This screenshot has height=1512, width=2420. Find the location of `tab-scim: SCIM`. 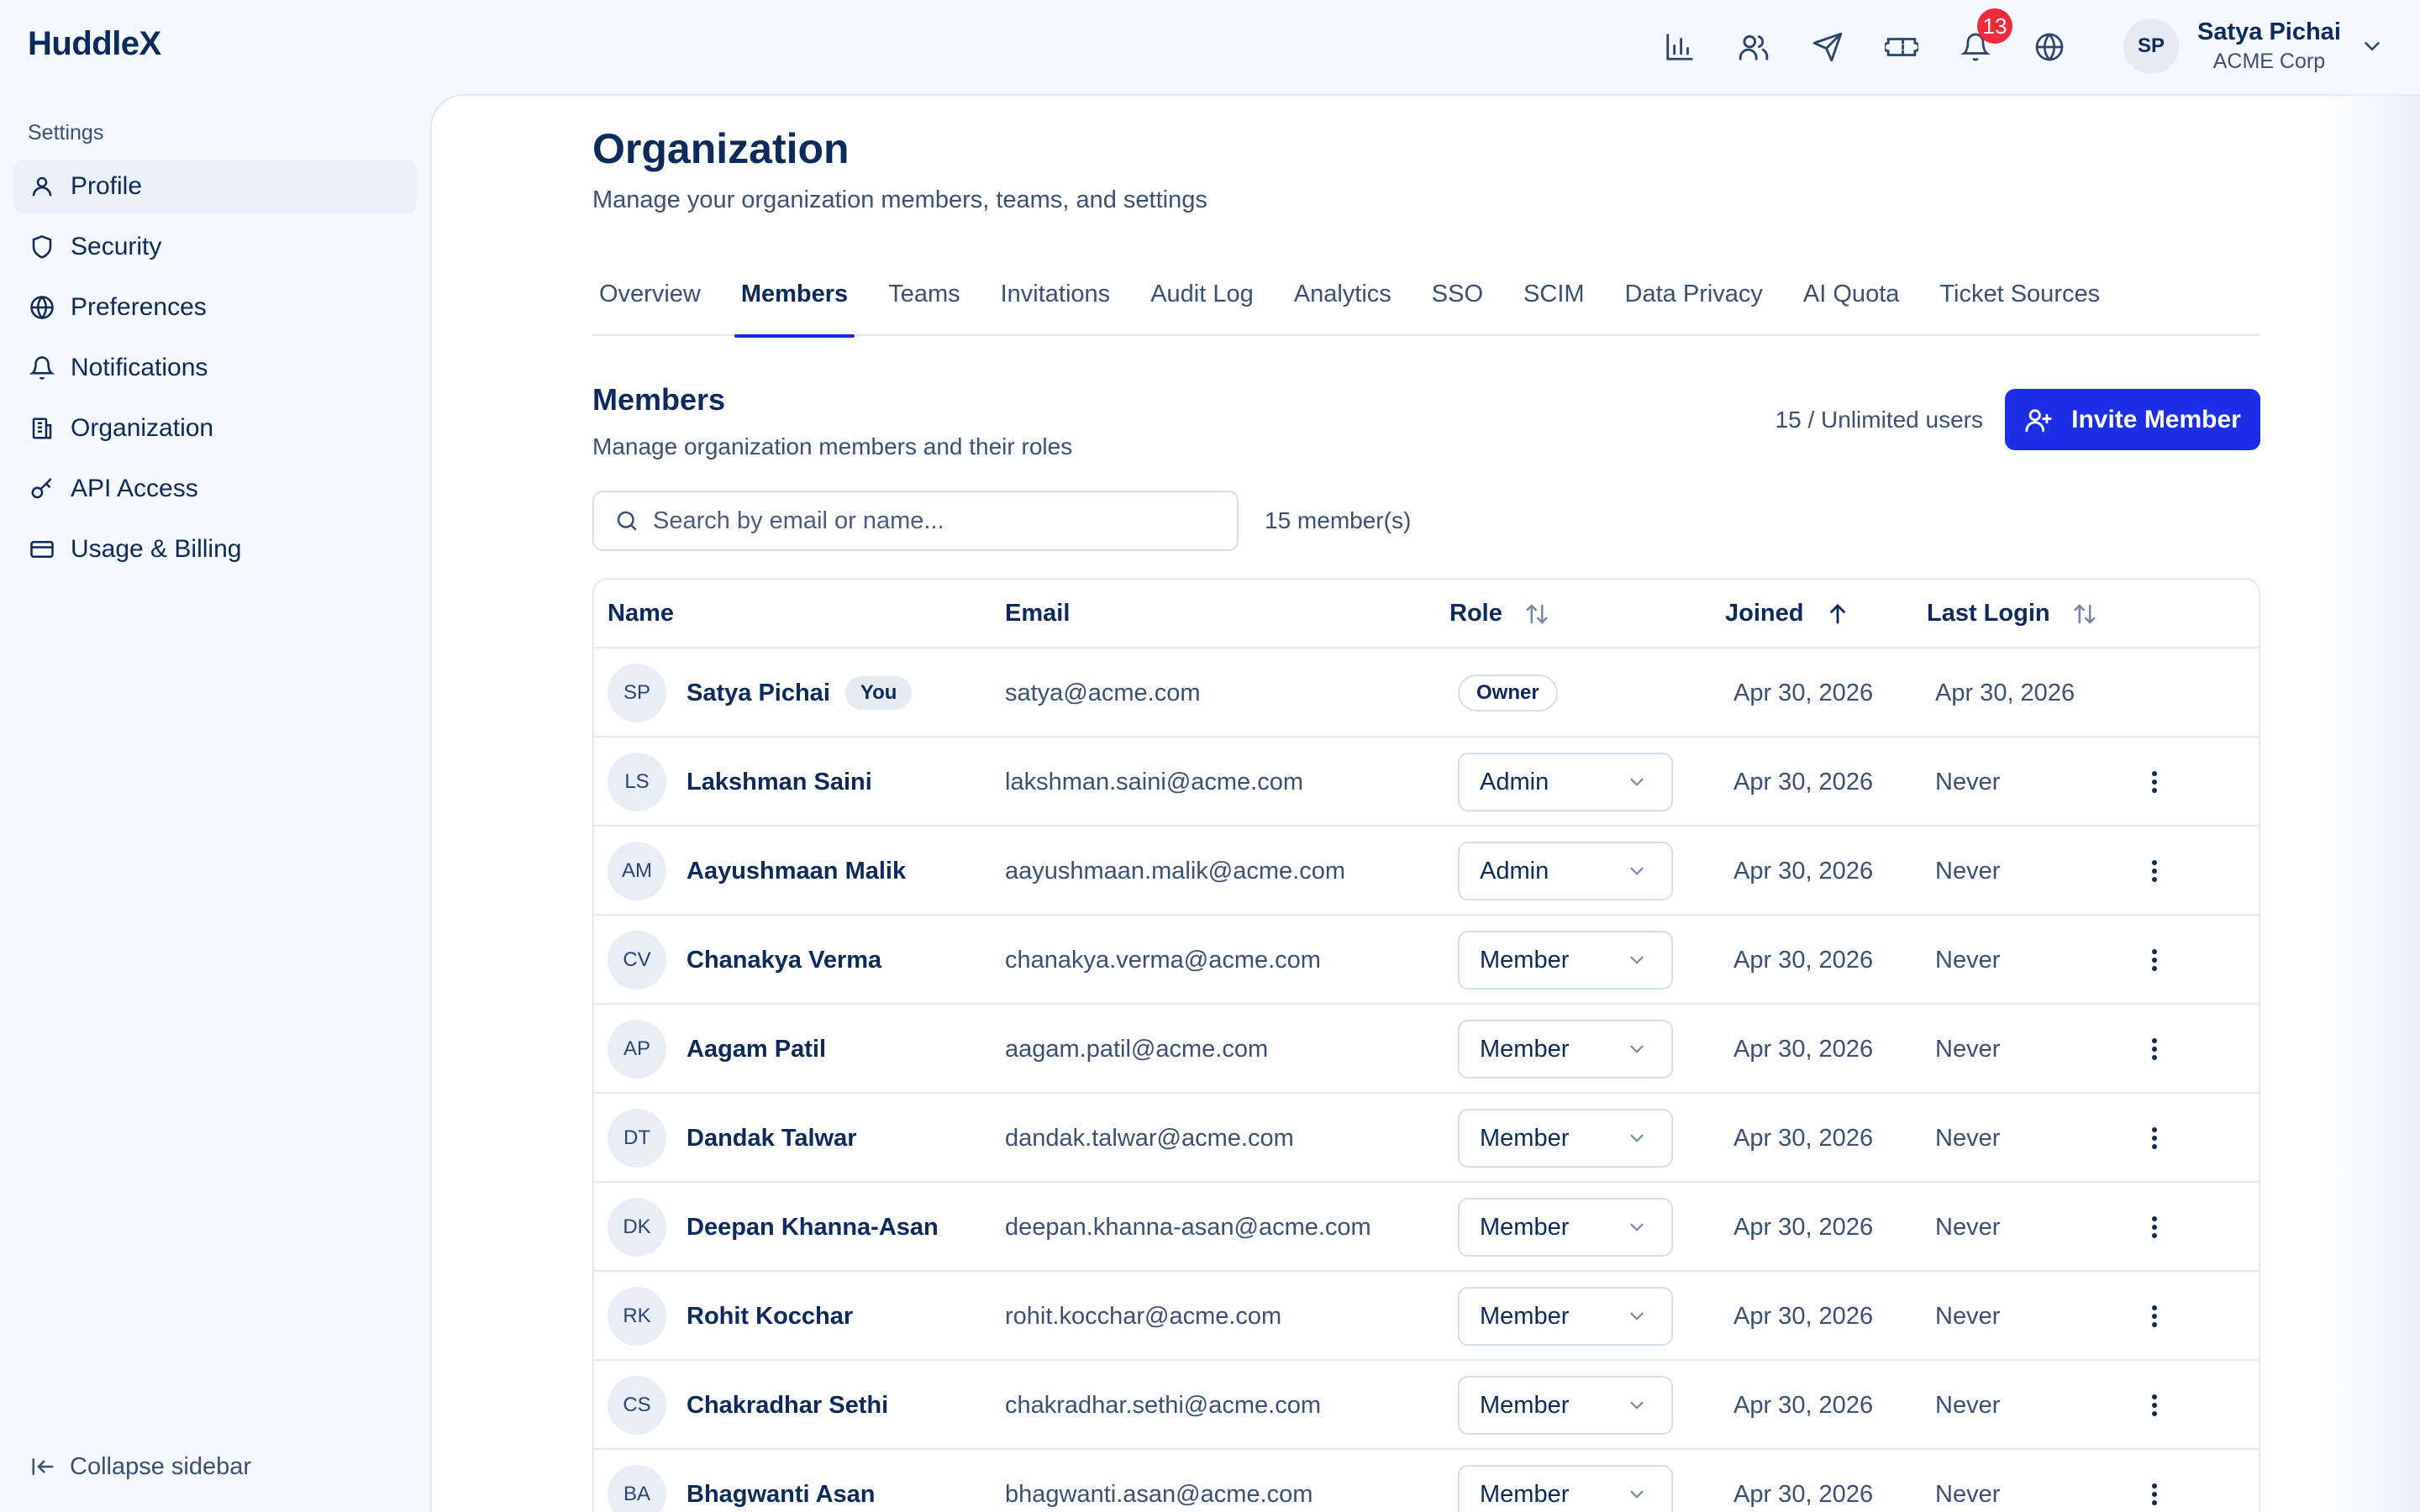

tab-scim: SCIM is located at coordinates (1554, 306).